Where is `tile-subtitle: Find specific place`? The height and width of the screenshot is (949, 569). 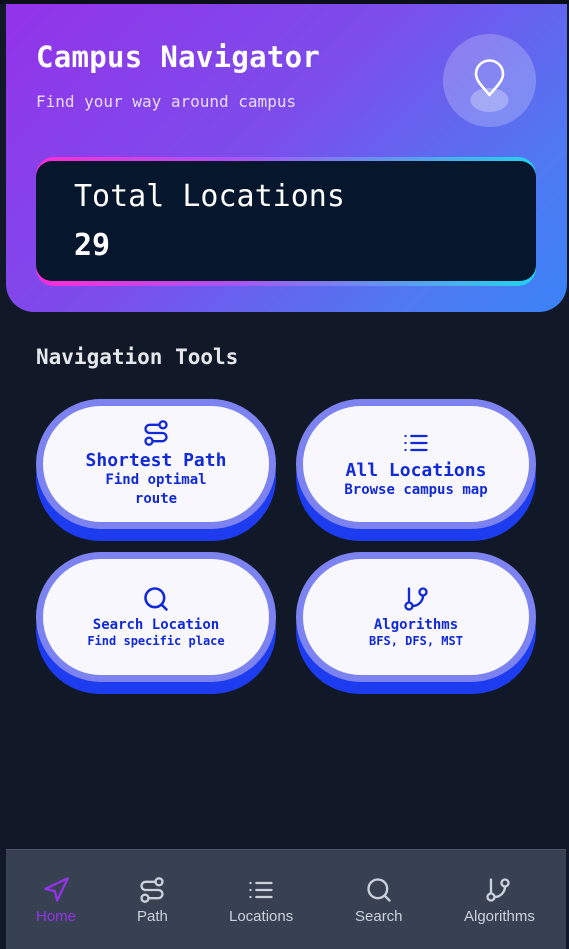 tile-subtitle: Find specific place is located at coordinates (156, 641).